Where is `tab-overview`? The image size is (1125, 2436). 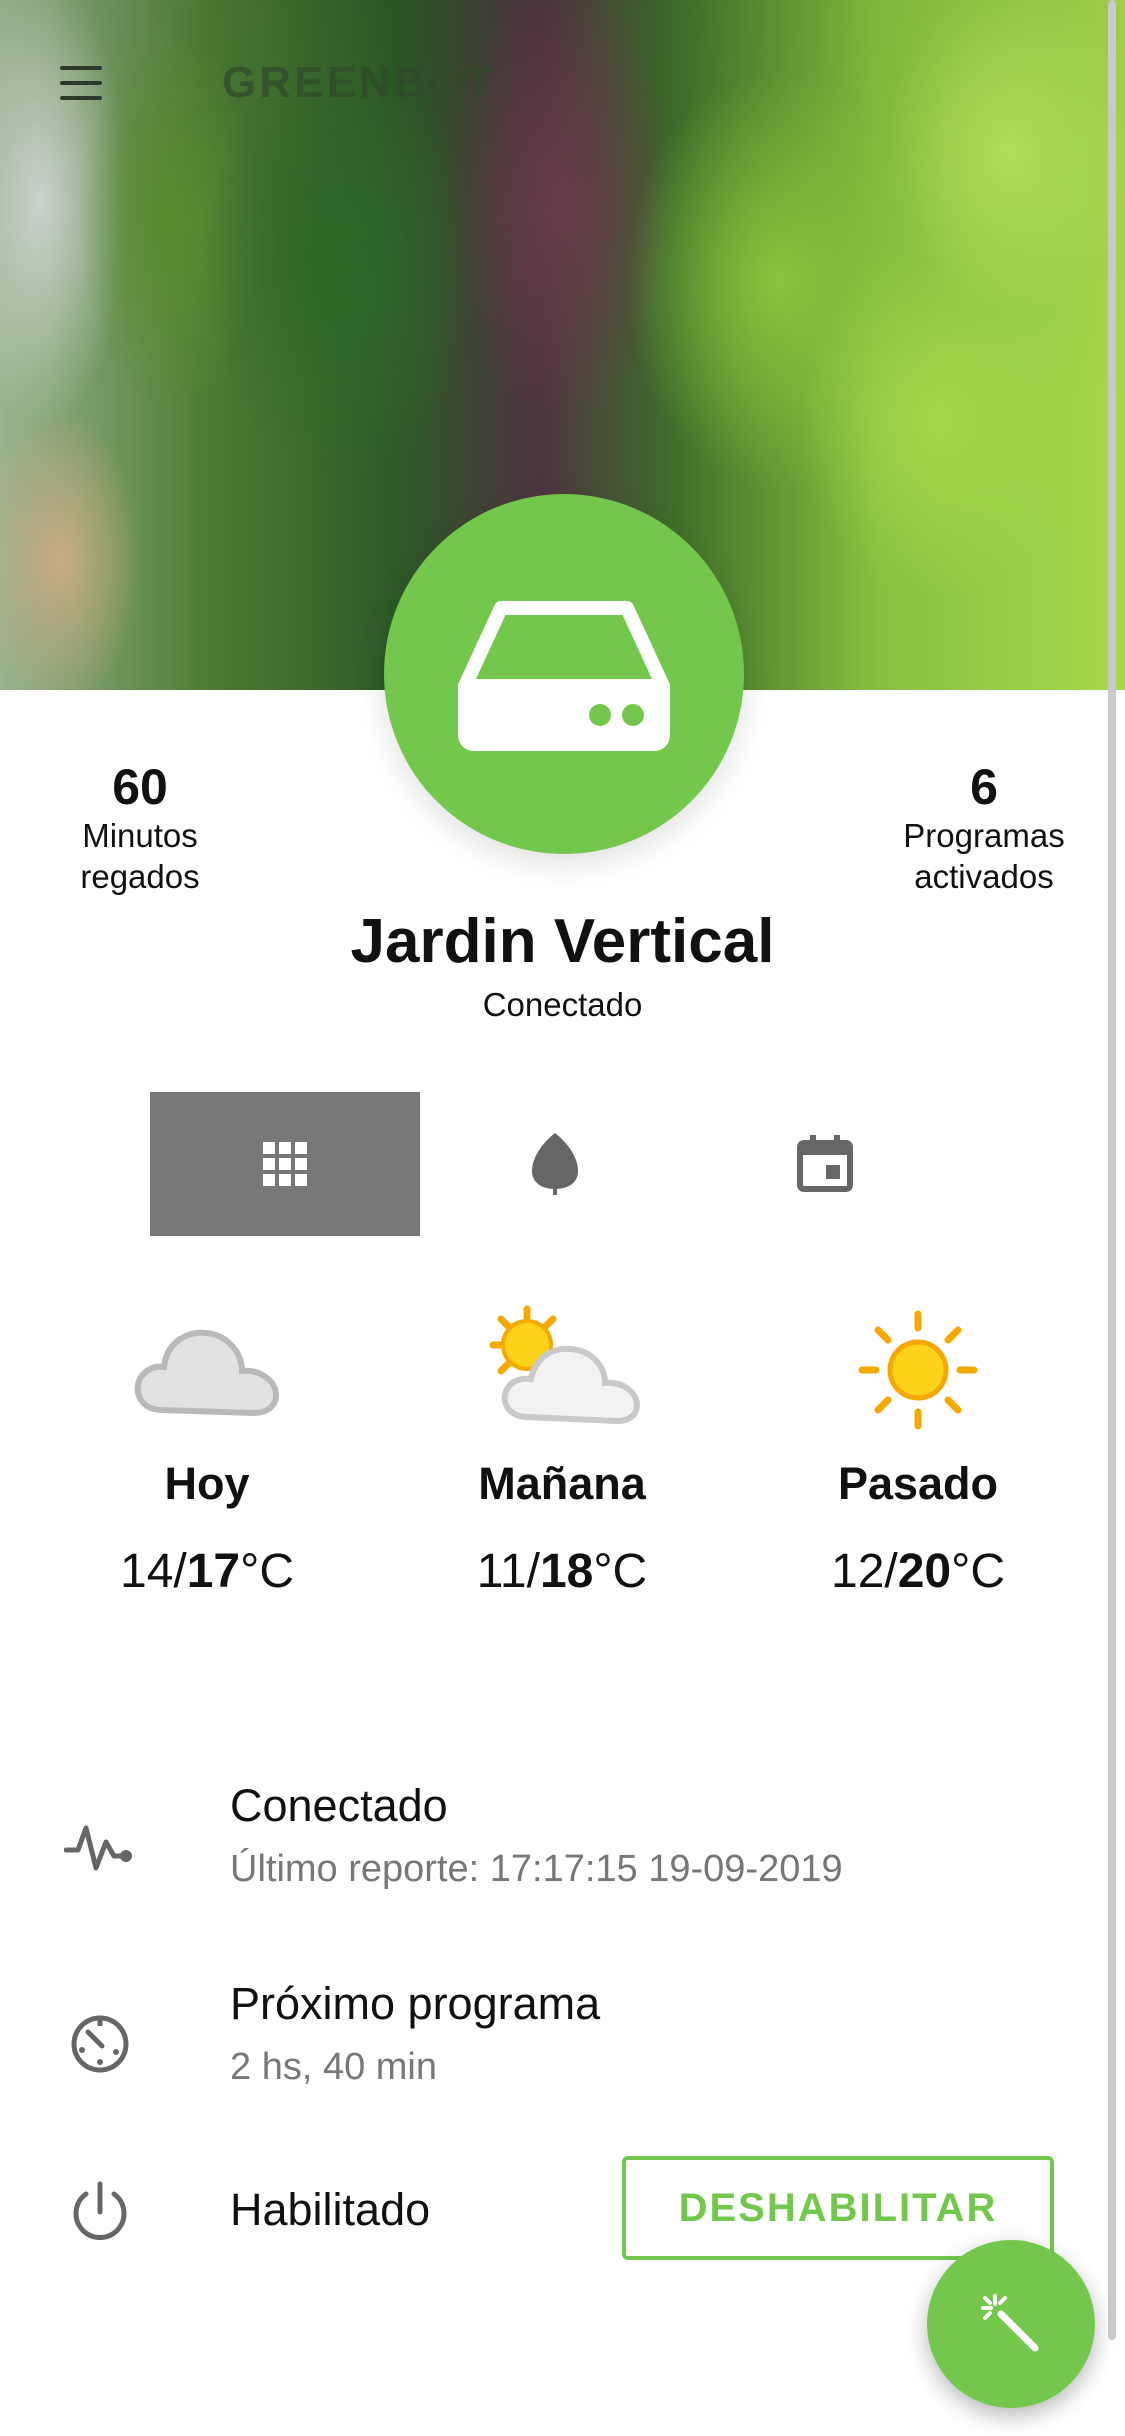
tab-overview is located at coordinates (285, 1164).